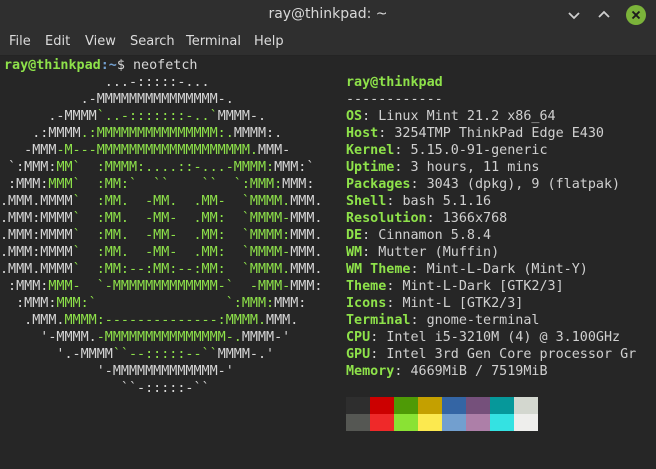 The height and width of the screenshot is (469, 656). Describe the element at coordinates (165, 184) in the screenshot. I see `logo-segment: MMM` :MM:` `` `` `:MMM:` at that location.